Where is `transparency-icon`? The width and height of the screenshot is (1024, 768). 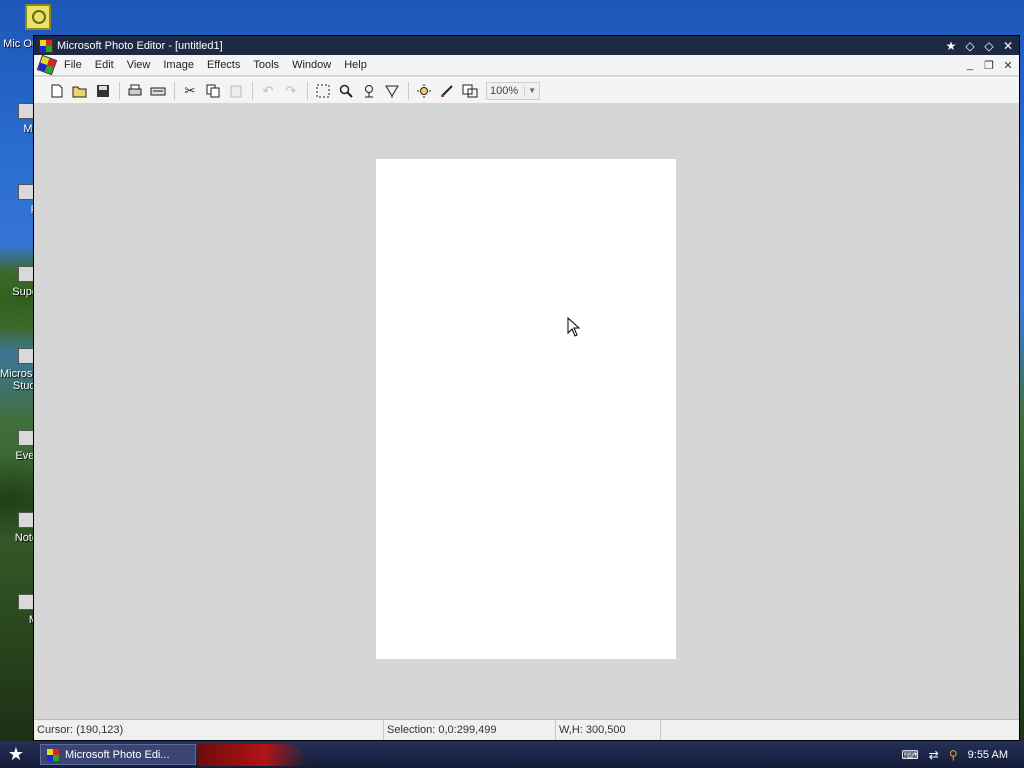 transparency-icon is located at coordinates (392, 91).